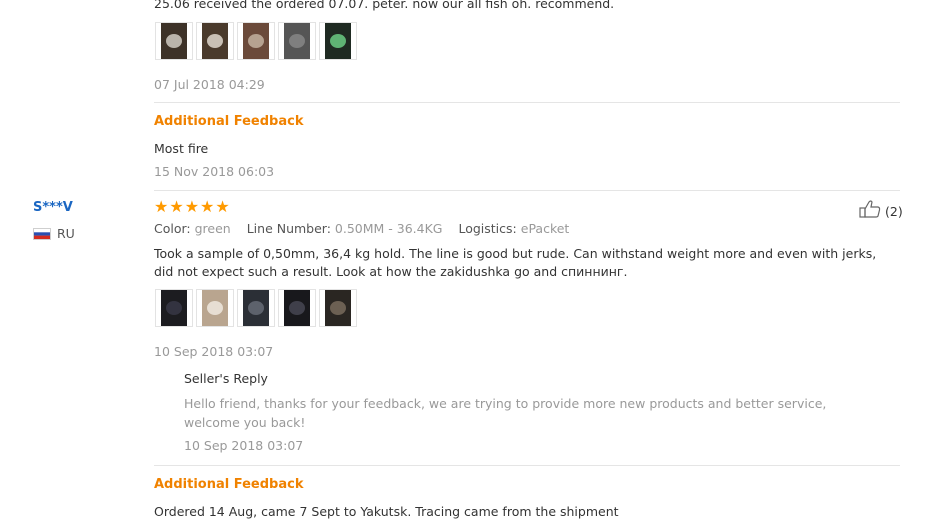  What do you see at coordinates (66, 233) in the screenshot?
I see `country-code: RU` at bounding box center [66, 233].